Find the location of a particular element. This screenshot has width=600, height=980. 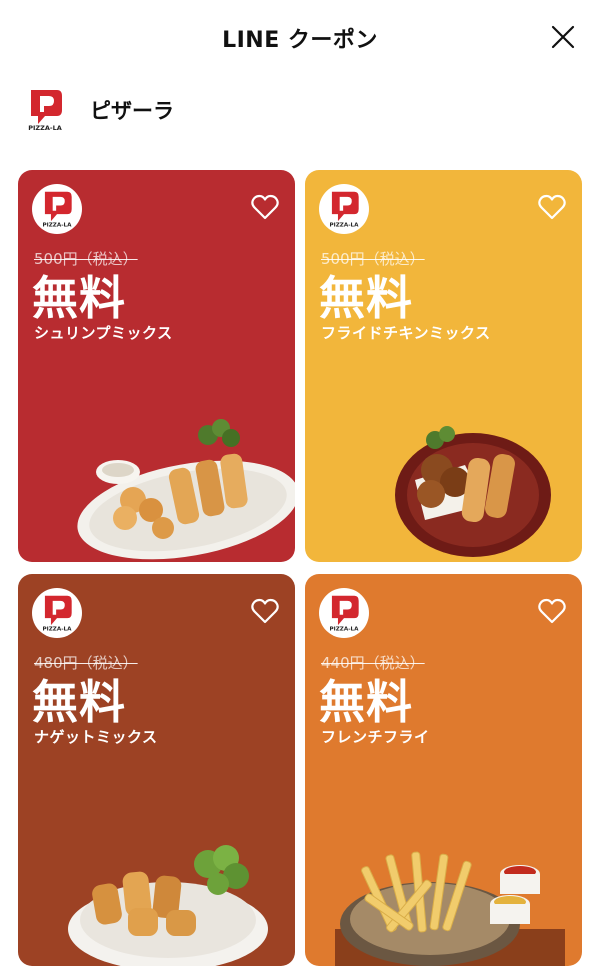

brand-row: PIZZA-LA ピザーラ is located at coordinates (100, 110).